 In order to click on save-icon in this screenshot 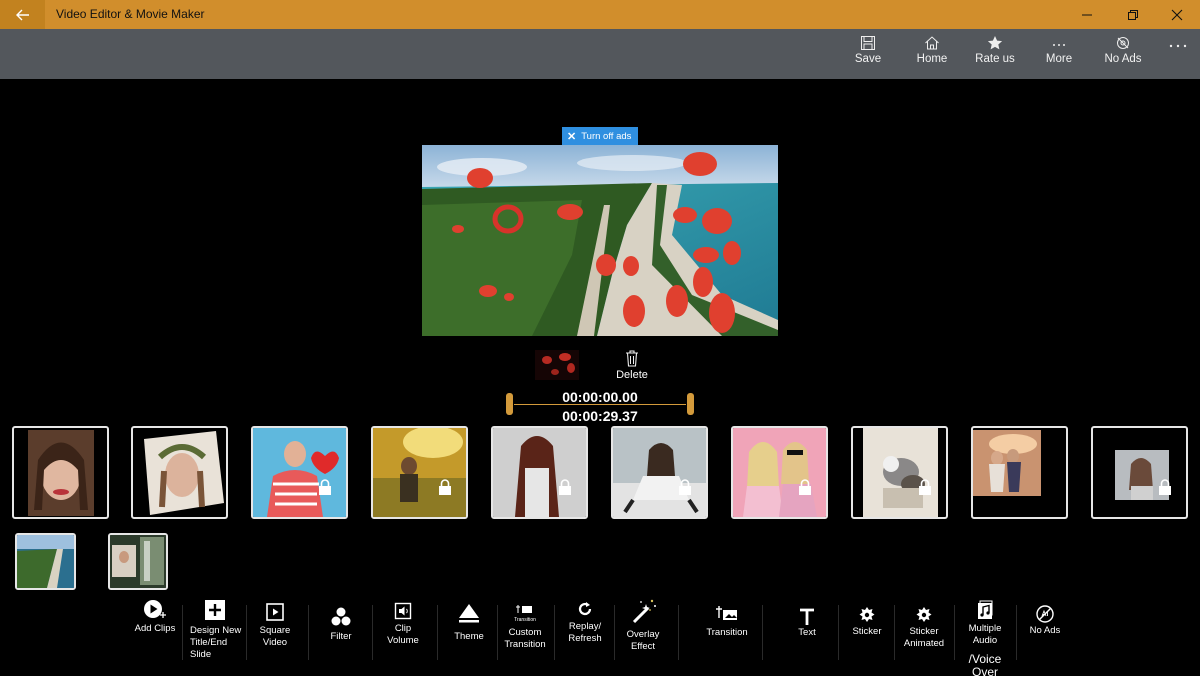, I will do `click(868, 43)`.